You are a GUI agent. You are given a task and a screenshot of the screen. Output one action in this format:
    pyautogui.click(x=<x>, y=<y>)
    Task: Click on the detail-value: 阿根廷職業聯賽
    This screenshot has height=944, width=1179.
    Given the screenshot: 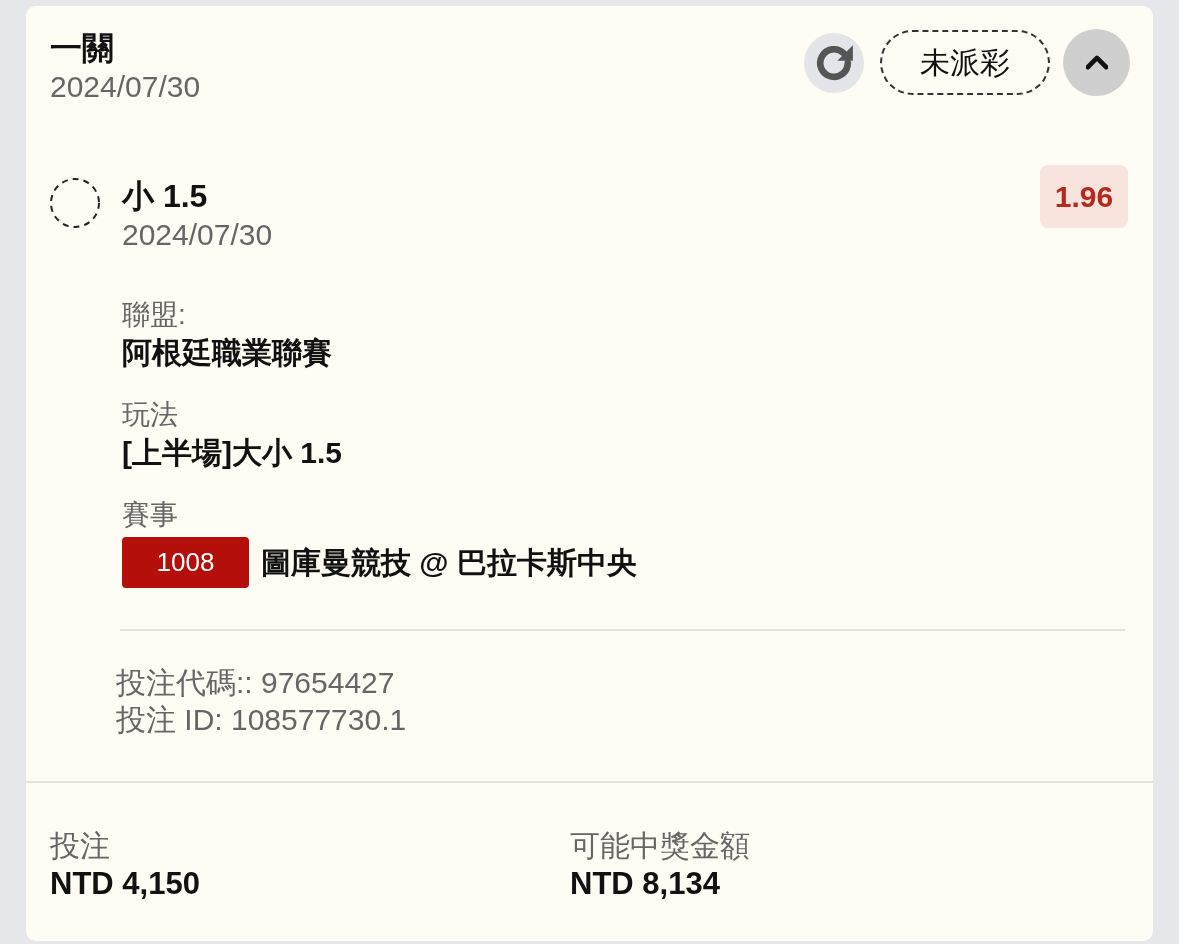 What is the action you would take?
    pyautogui.click(x=227, y=353)
    